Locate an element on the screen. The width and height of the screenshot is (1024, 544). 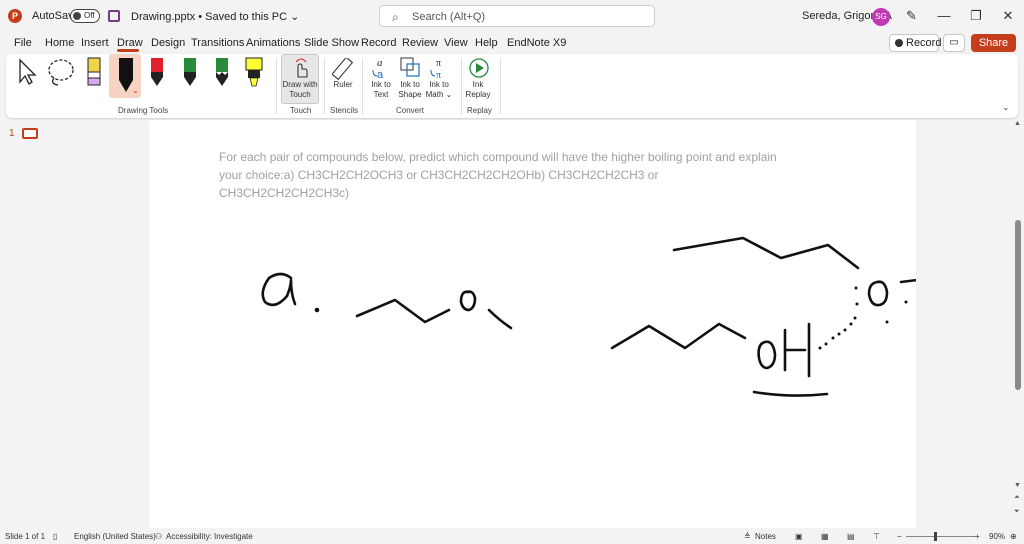
zoom-slider is located at coordinates (941, 536).